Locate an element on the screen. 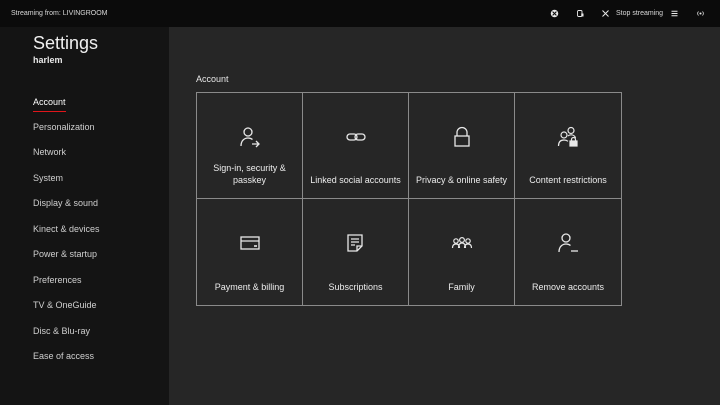 This screenshot has height=405, width=720. sidebar-item-power-startup: Power & startup is located at coordinates (65, 254).